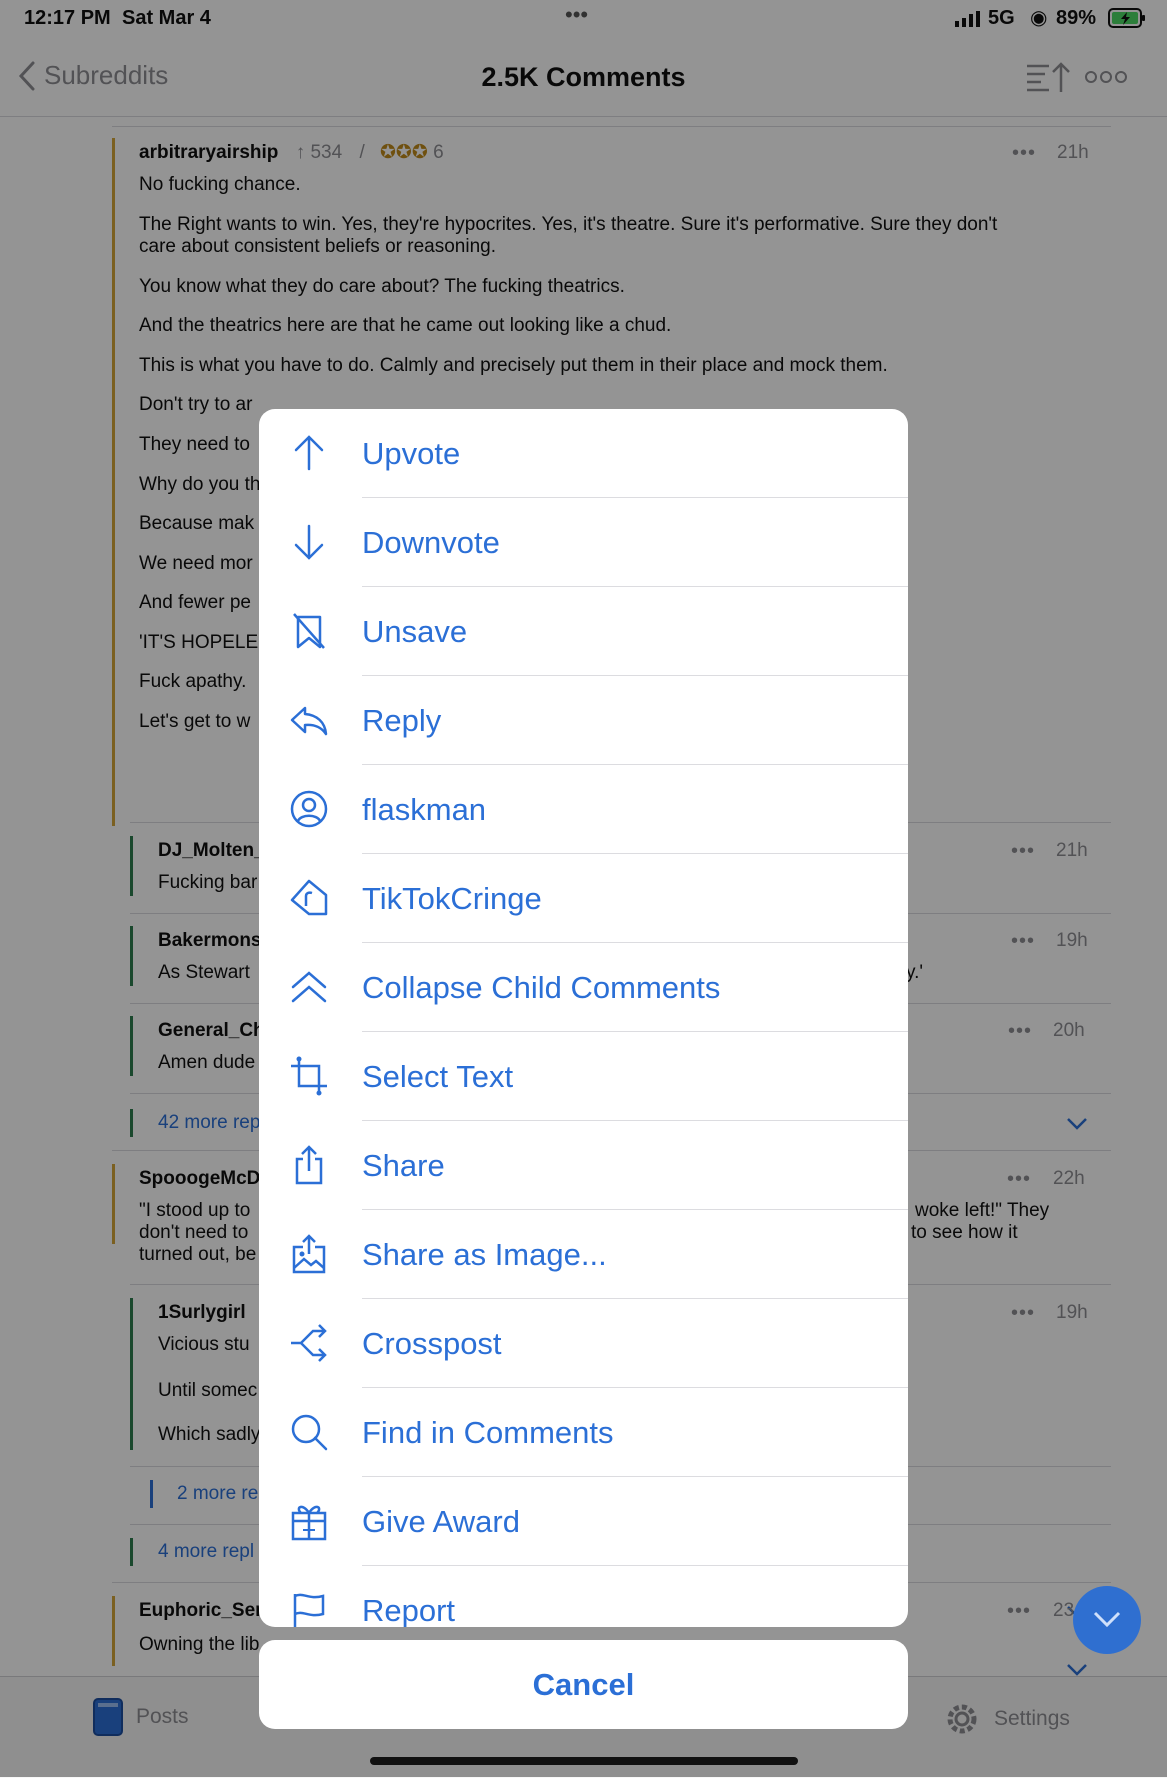 This screenshot has height=1778, width=1167. Describe the element at coordinates (452, 898) in the screenshot. I see `action-label: TikTokCringe` at that location.